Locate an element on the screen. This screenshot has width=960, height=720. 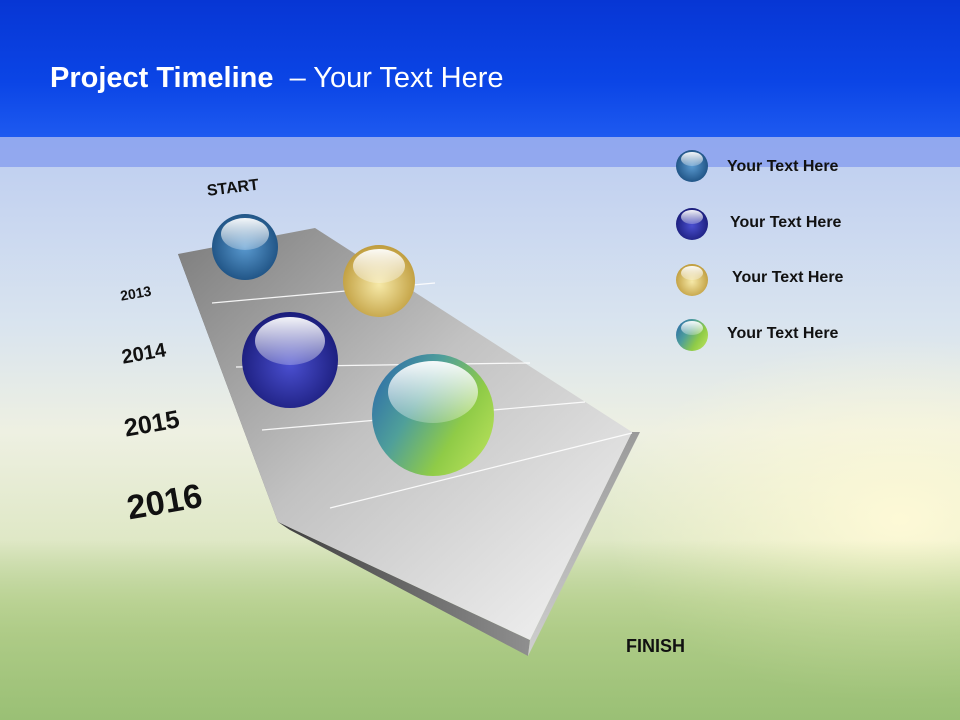
finish-label: FINISH is located at coordinates (656, 646).